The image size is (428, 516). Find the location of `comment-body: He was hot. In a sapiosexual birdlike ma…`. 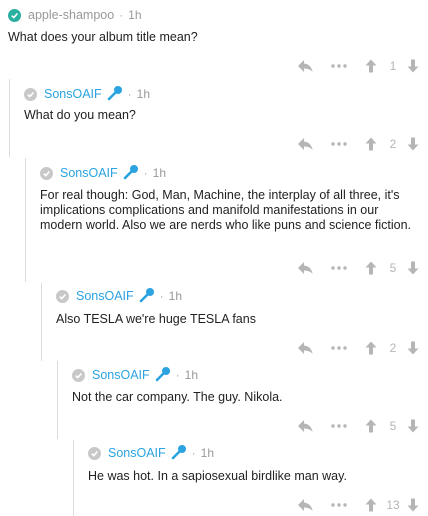

comment-body: He was hot. In a sapiosexual birdlike ma… is located at coordinates (217, 476).